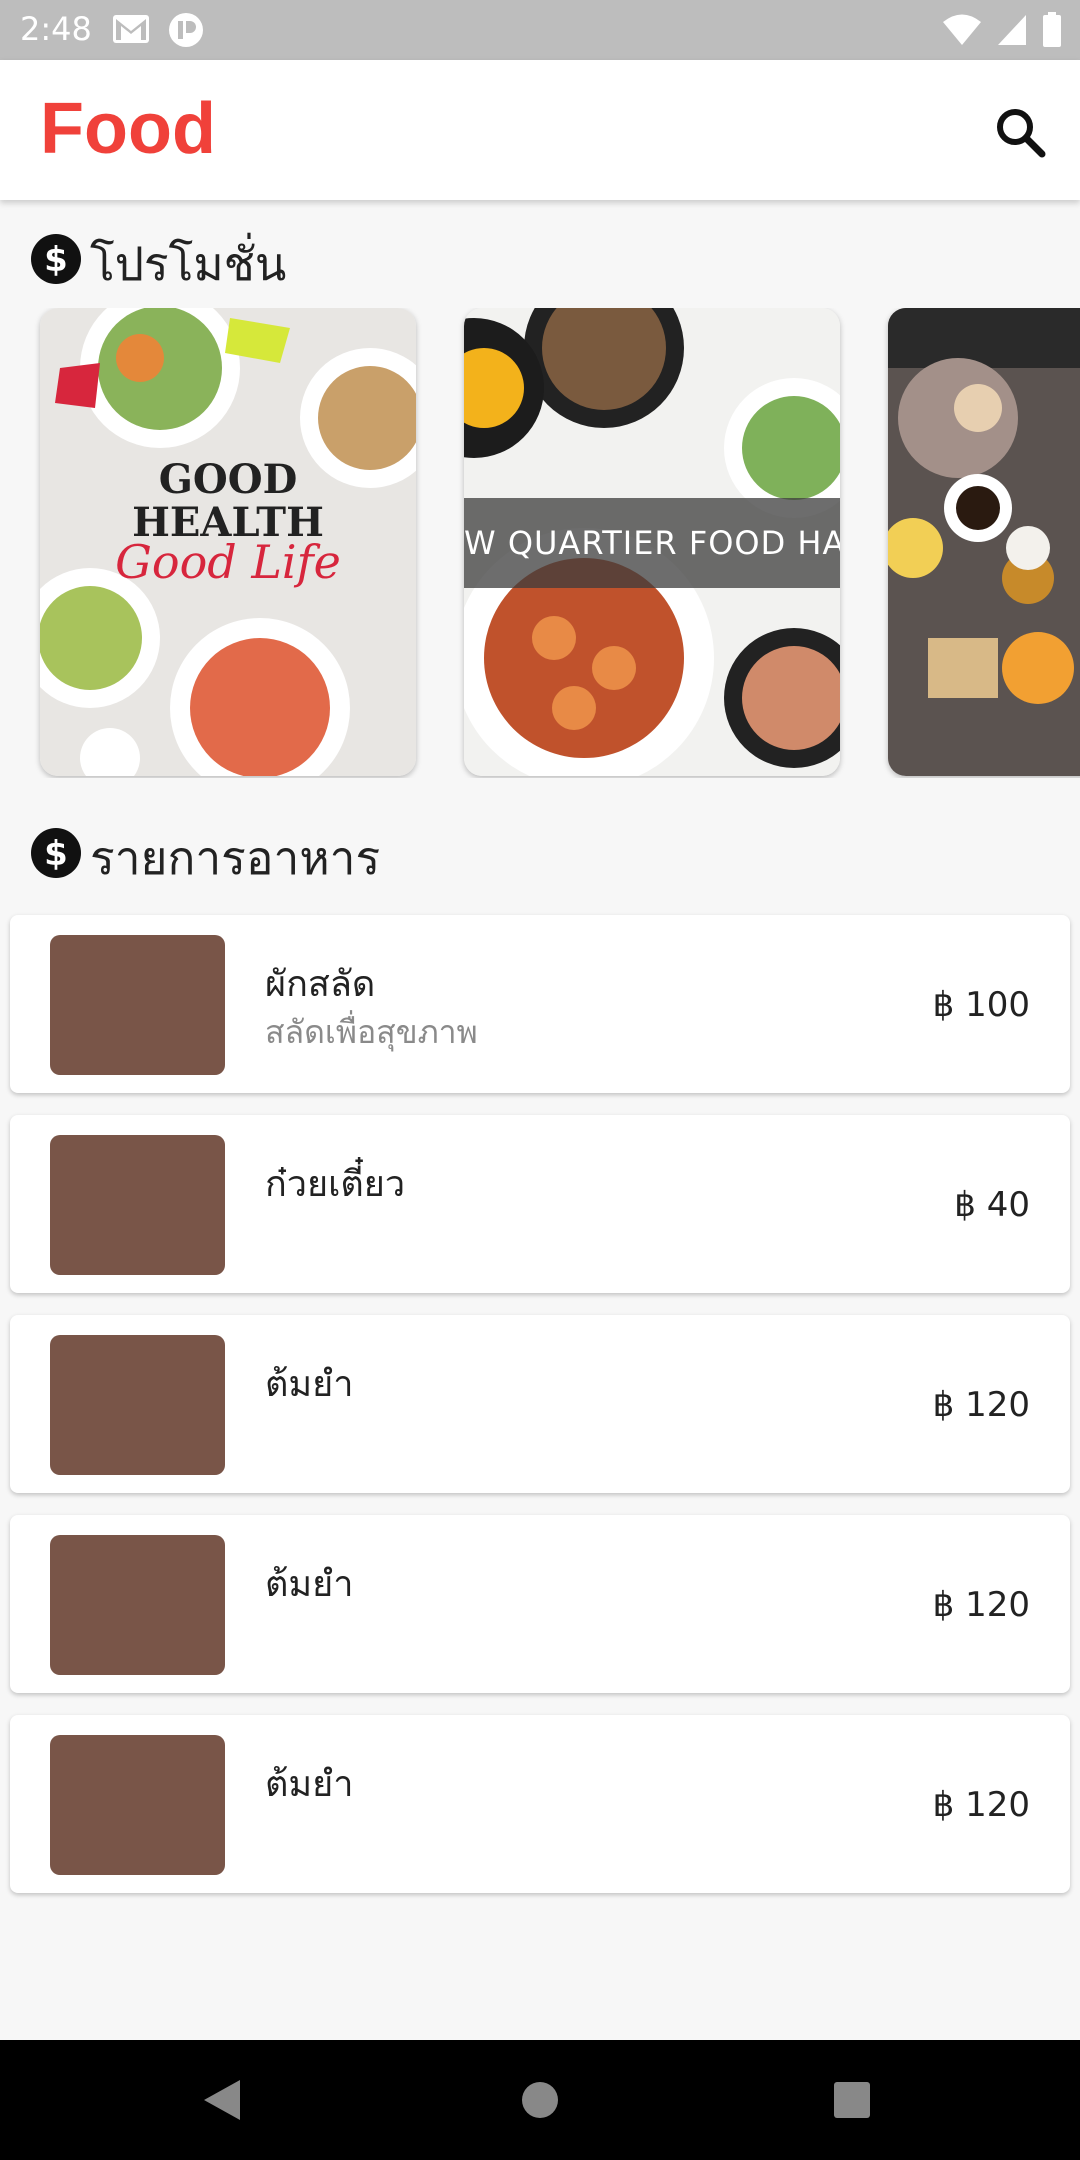 The height and width of the screenshot is (2160, 1080). I want to click on food-price: ฿ 40, so click(992, 1205).